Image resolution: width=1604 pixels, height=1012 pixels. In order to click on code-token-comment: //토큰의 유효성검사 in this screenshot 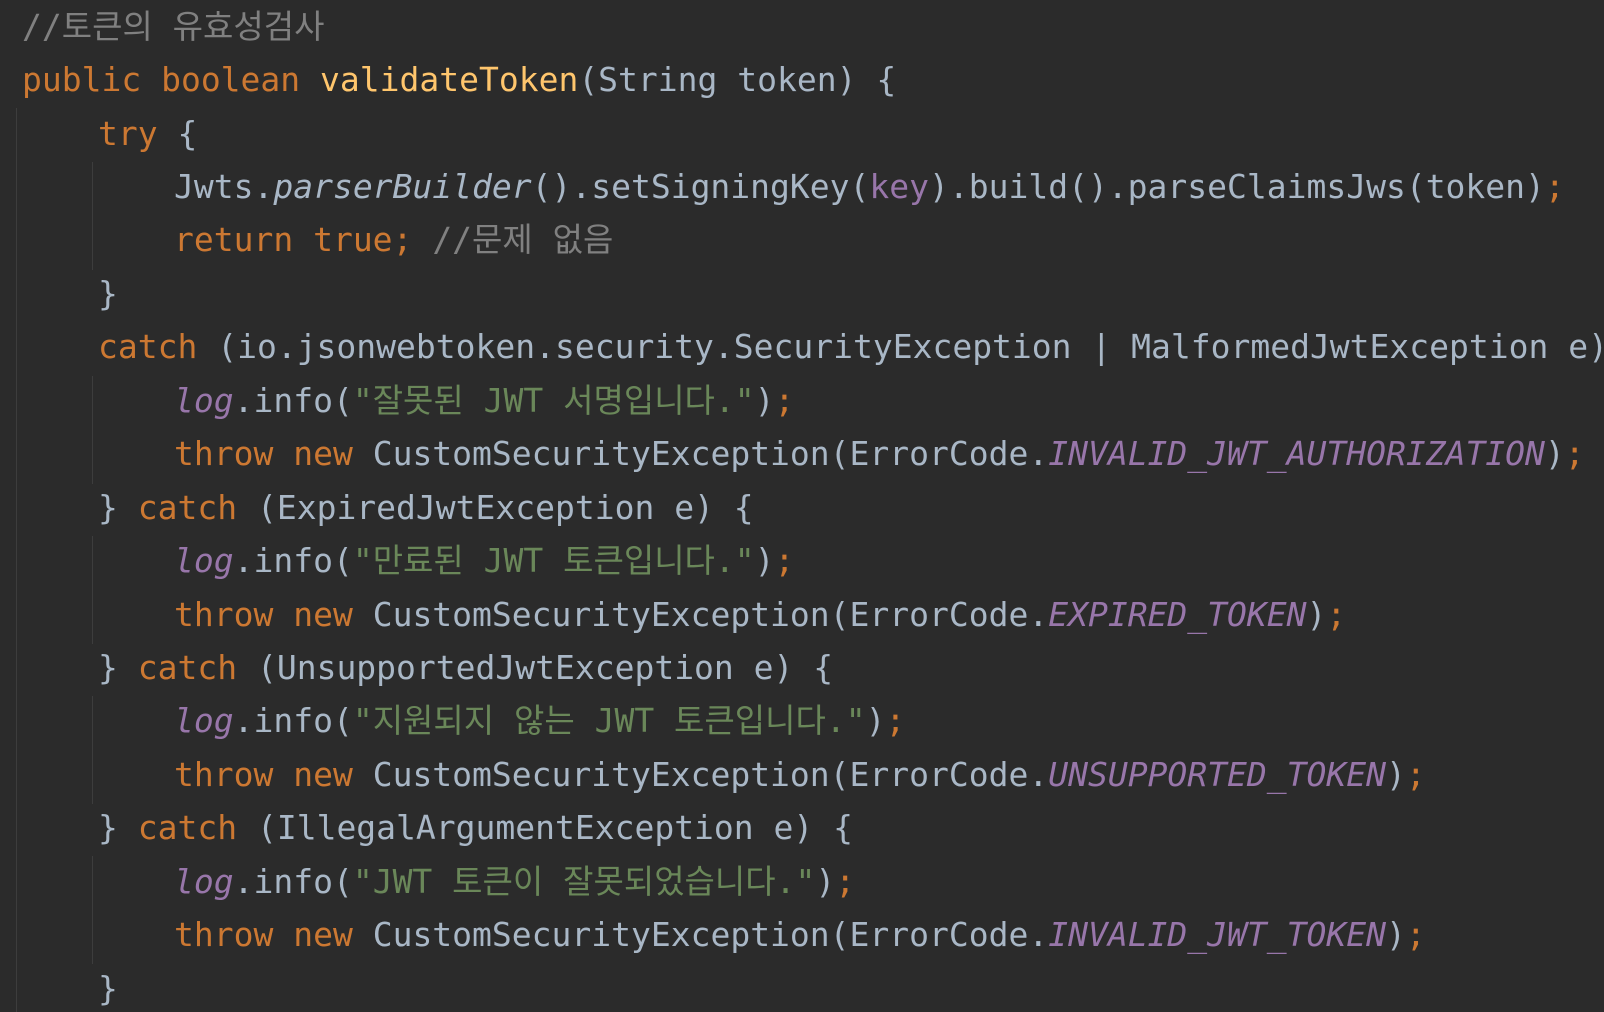, I will do `click(173, 26)`.